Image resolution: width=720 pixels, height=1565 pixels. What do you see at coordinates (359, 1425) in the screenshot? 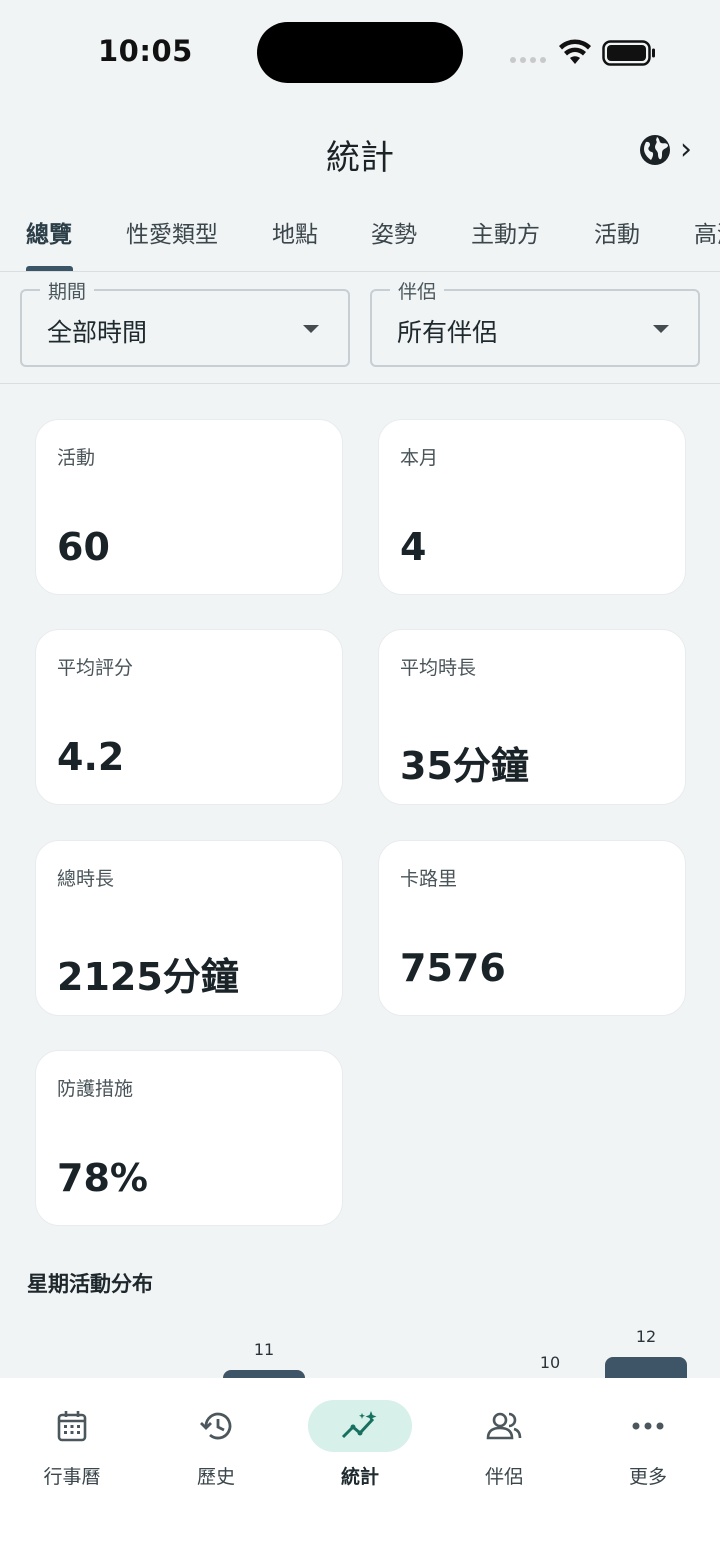
I see `stats-icon` at bounding box center [359, 1425].